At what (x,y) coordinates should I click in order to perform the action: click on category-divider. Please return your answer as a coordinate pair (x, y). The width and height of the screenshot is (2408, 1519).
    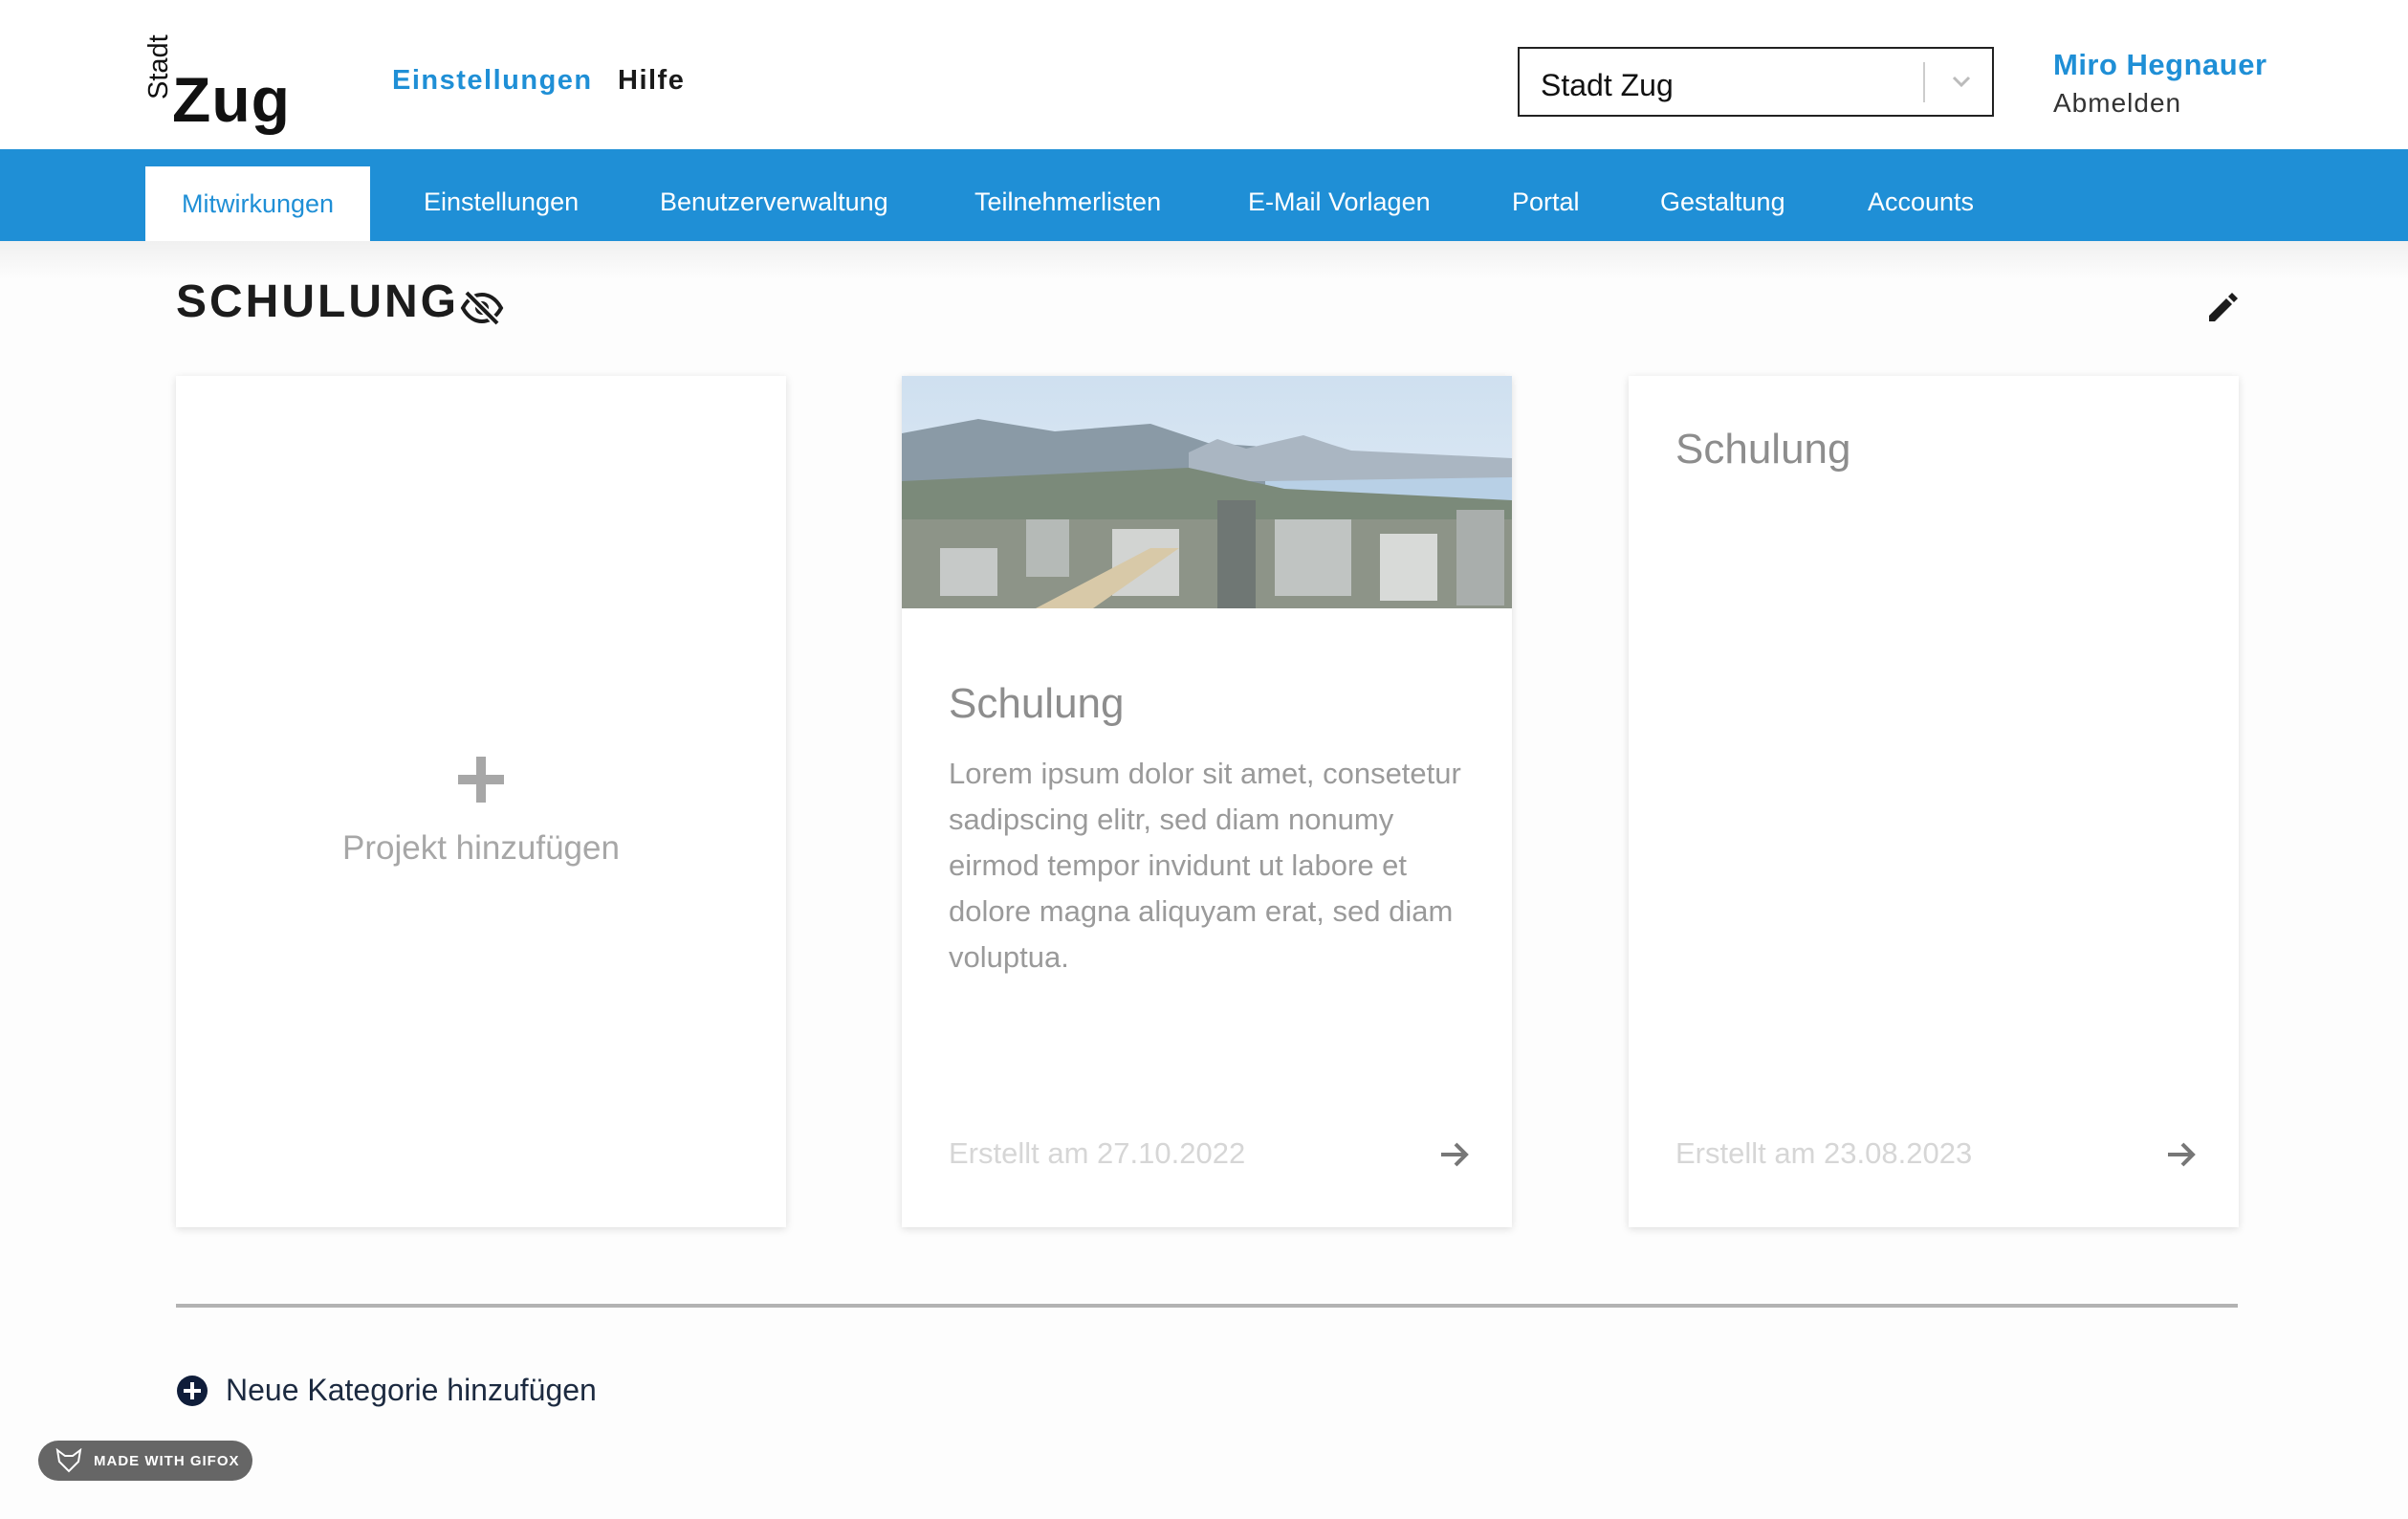
    Looking at the image, I should click on (1207, 1306).